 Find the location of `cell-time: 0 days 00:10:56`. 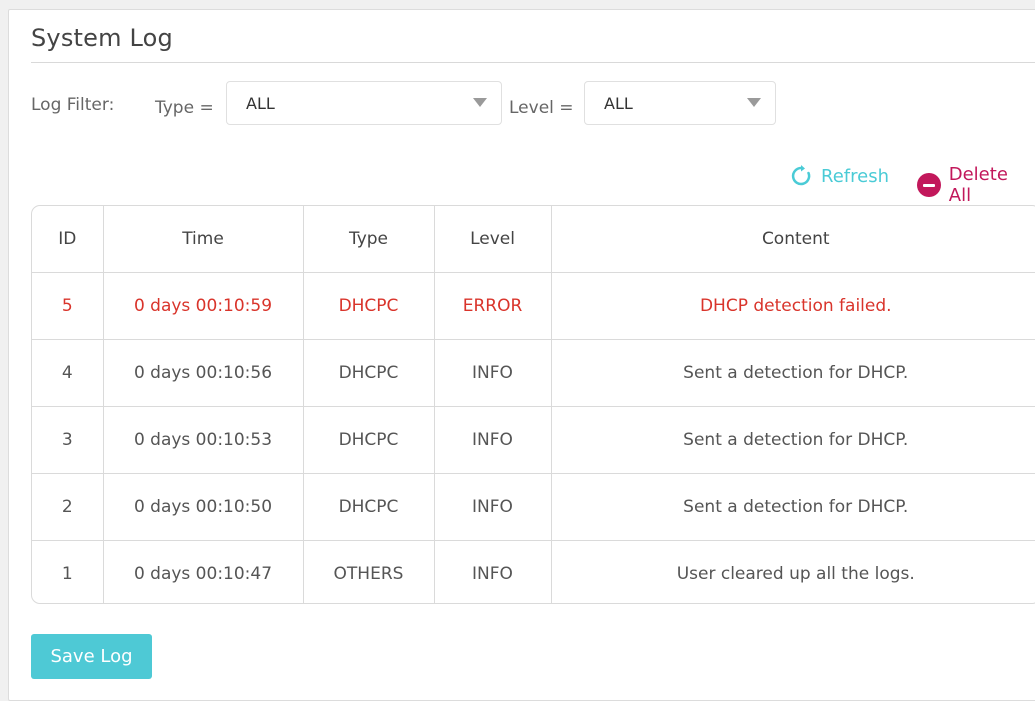

cell-time: 0 days 00:10:56 is located at coordinates (203, 373).